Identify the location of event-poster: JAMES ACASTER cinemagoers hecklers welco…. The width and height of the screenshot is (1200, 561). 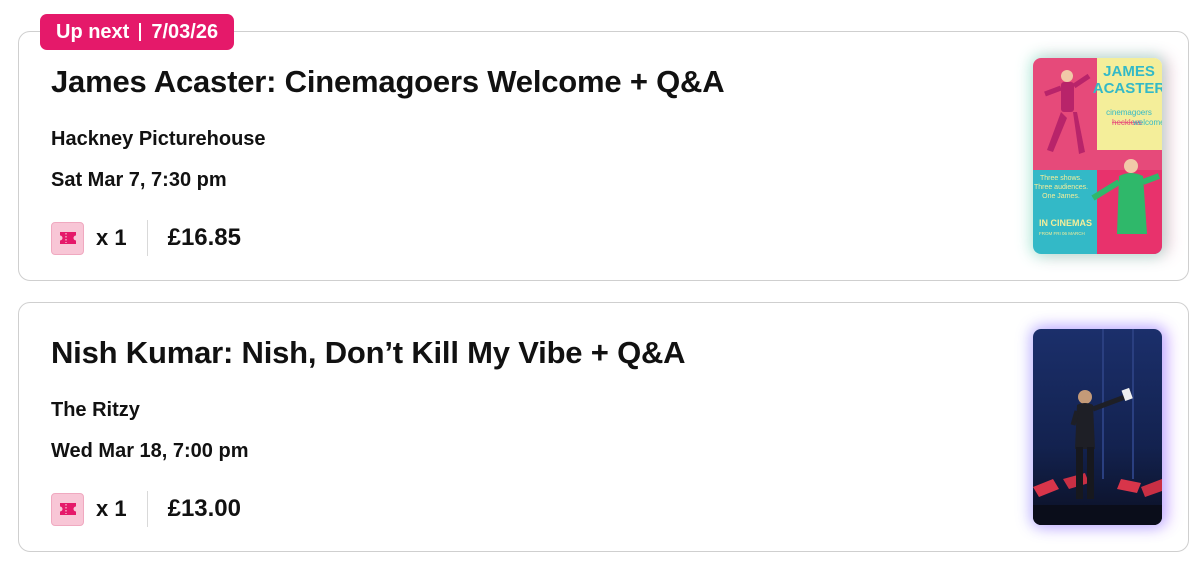
(1097, 156).